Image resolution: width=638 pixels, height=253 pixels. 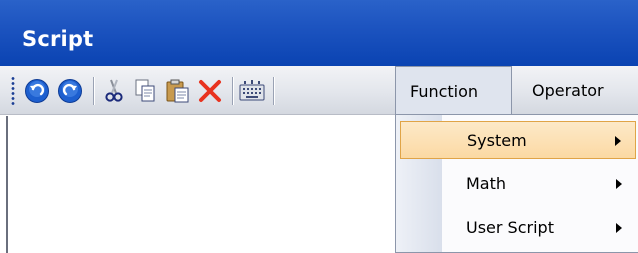 I want to click on function-menu-label: Function, so click(x=444, y=91).